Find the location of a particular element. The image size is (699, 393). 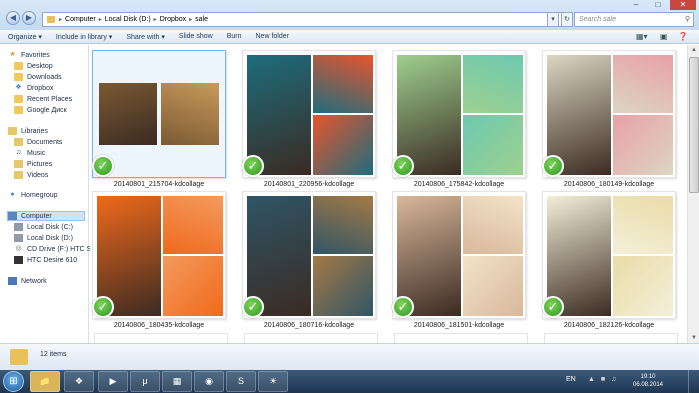

language-indicator: EN is located at coordinates (571, 379).